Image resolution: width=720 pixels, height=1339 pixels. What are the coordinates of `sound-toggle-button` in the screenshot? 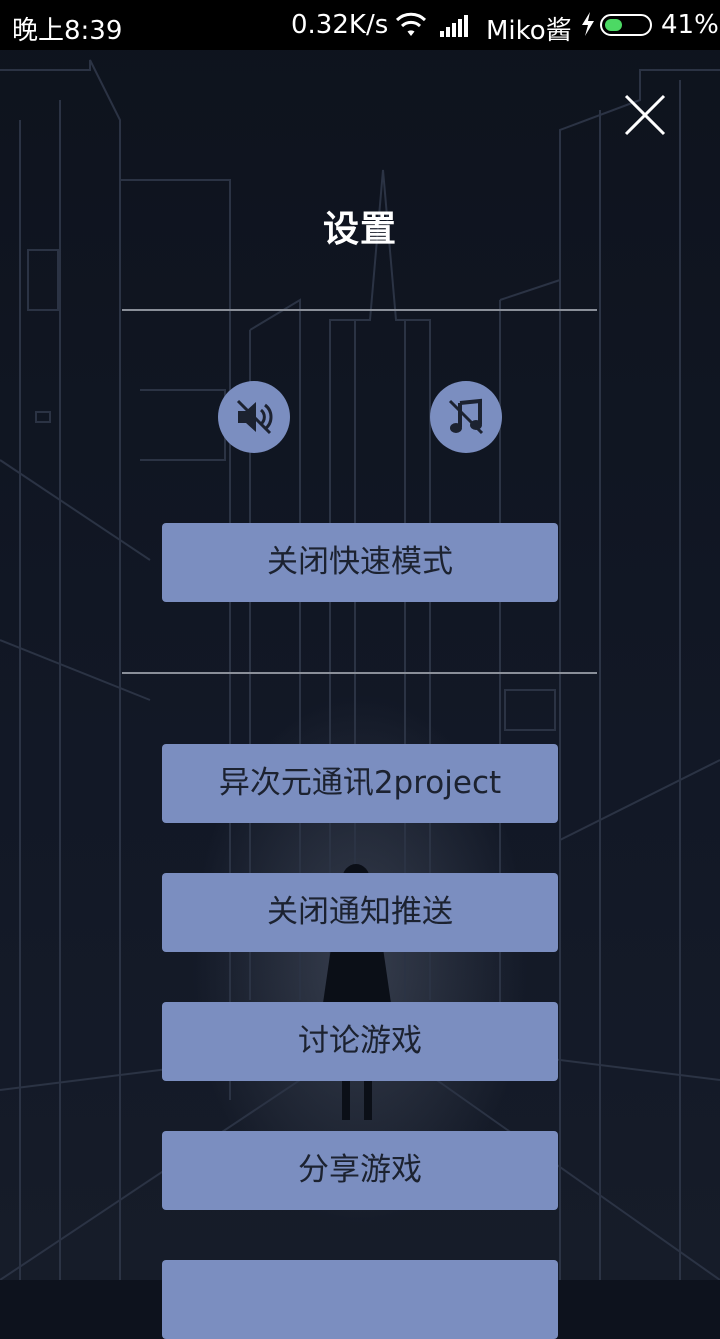 It's located at (254, 417).